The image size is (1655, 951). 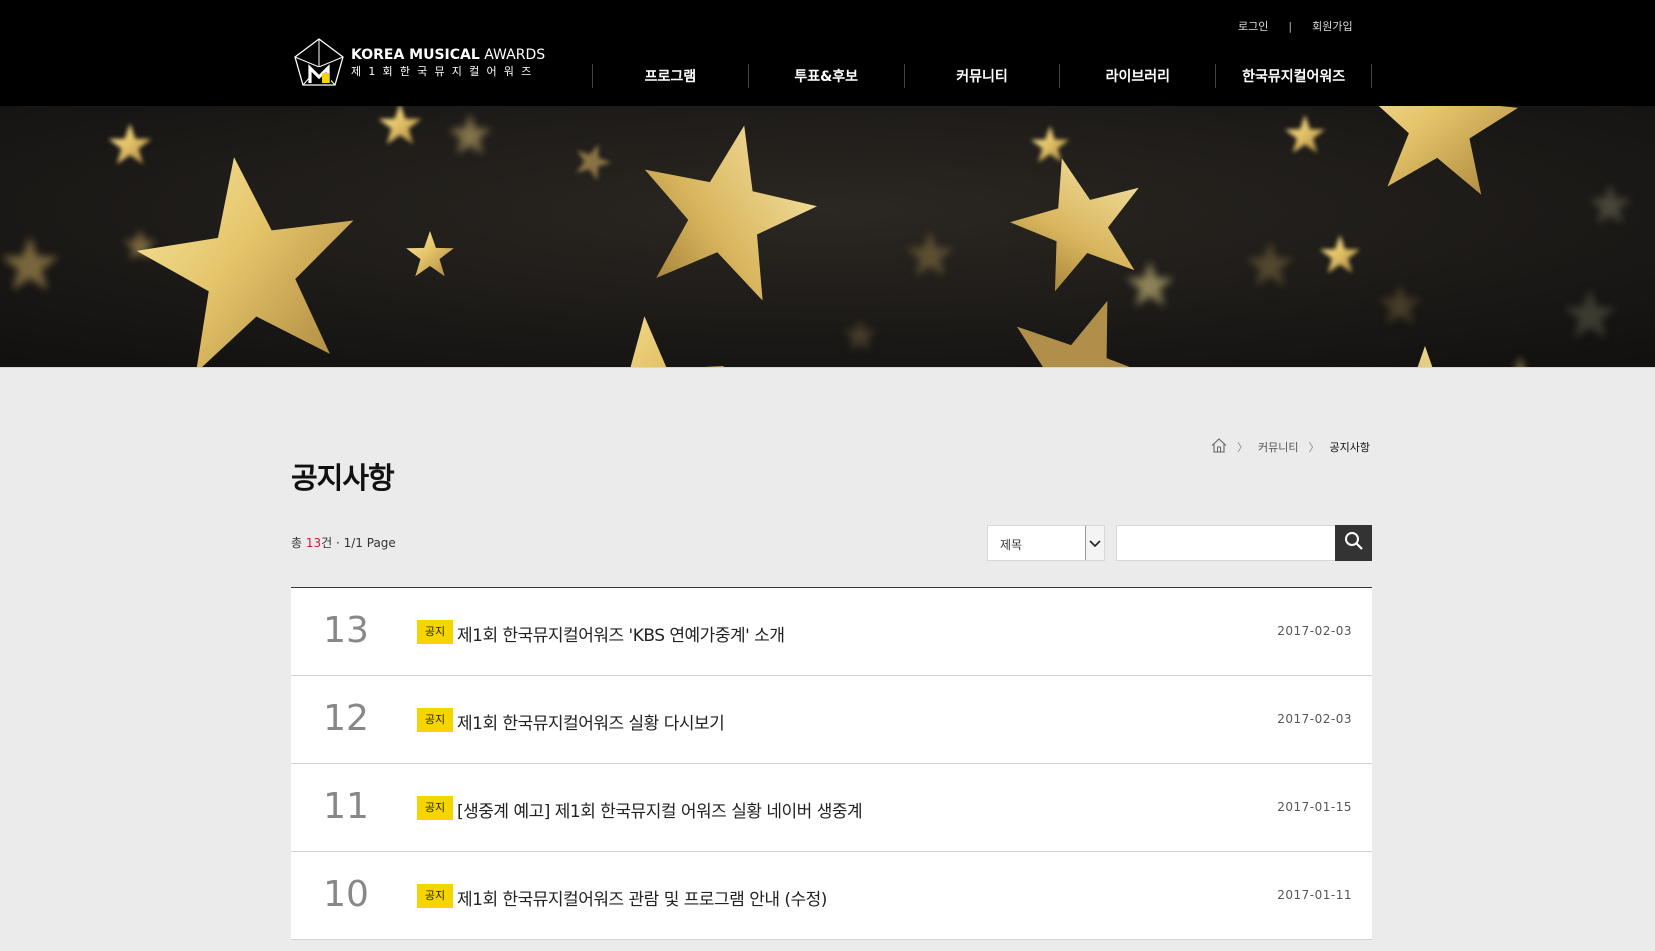 What do you see at coordinates (515, 54) in the screenshot?
I see `logo-text-light: AWARDS` at bounding box center [515, 54].